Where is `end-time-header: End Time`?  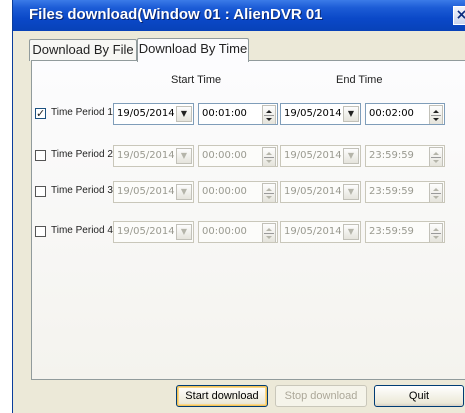 end-time-header: End Time is located at coordinates (359, 80).